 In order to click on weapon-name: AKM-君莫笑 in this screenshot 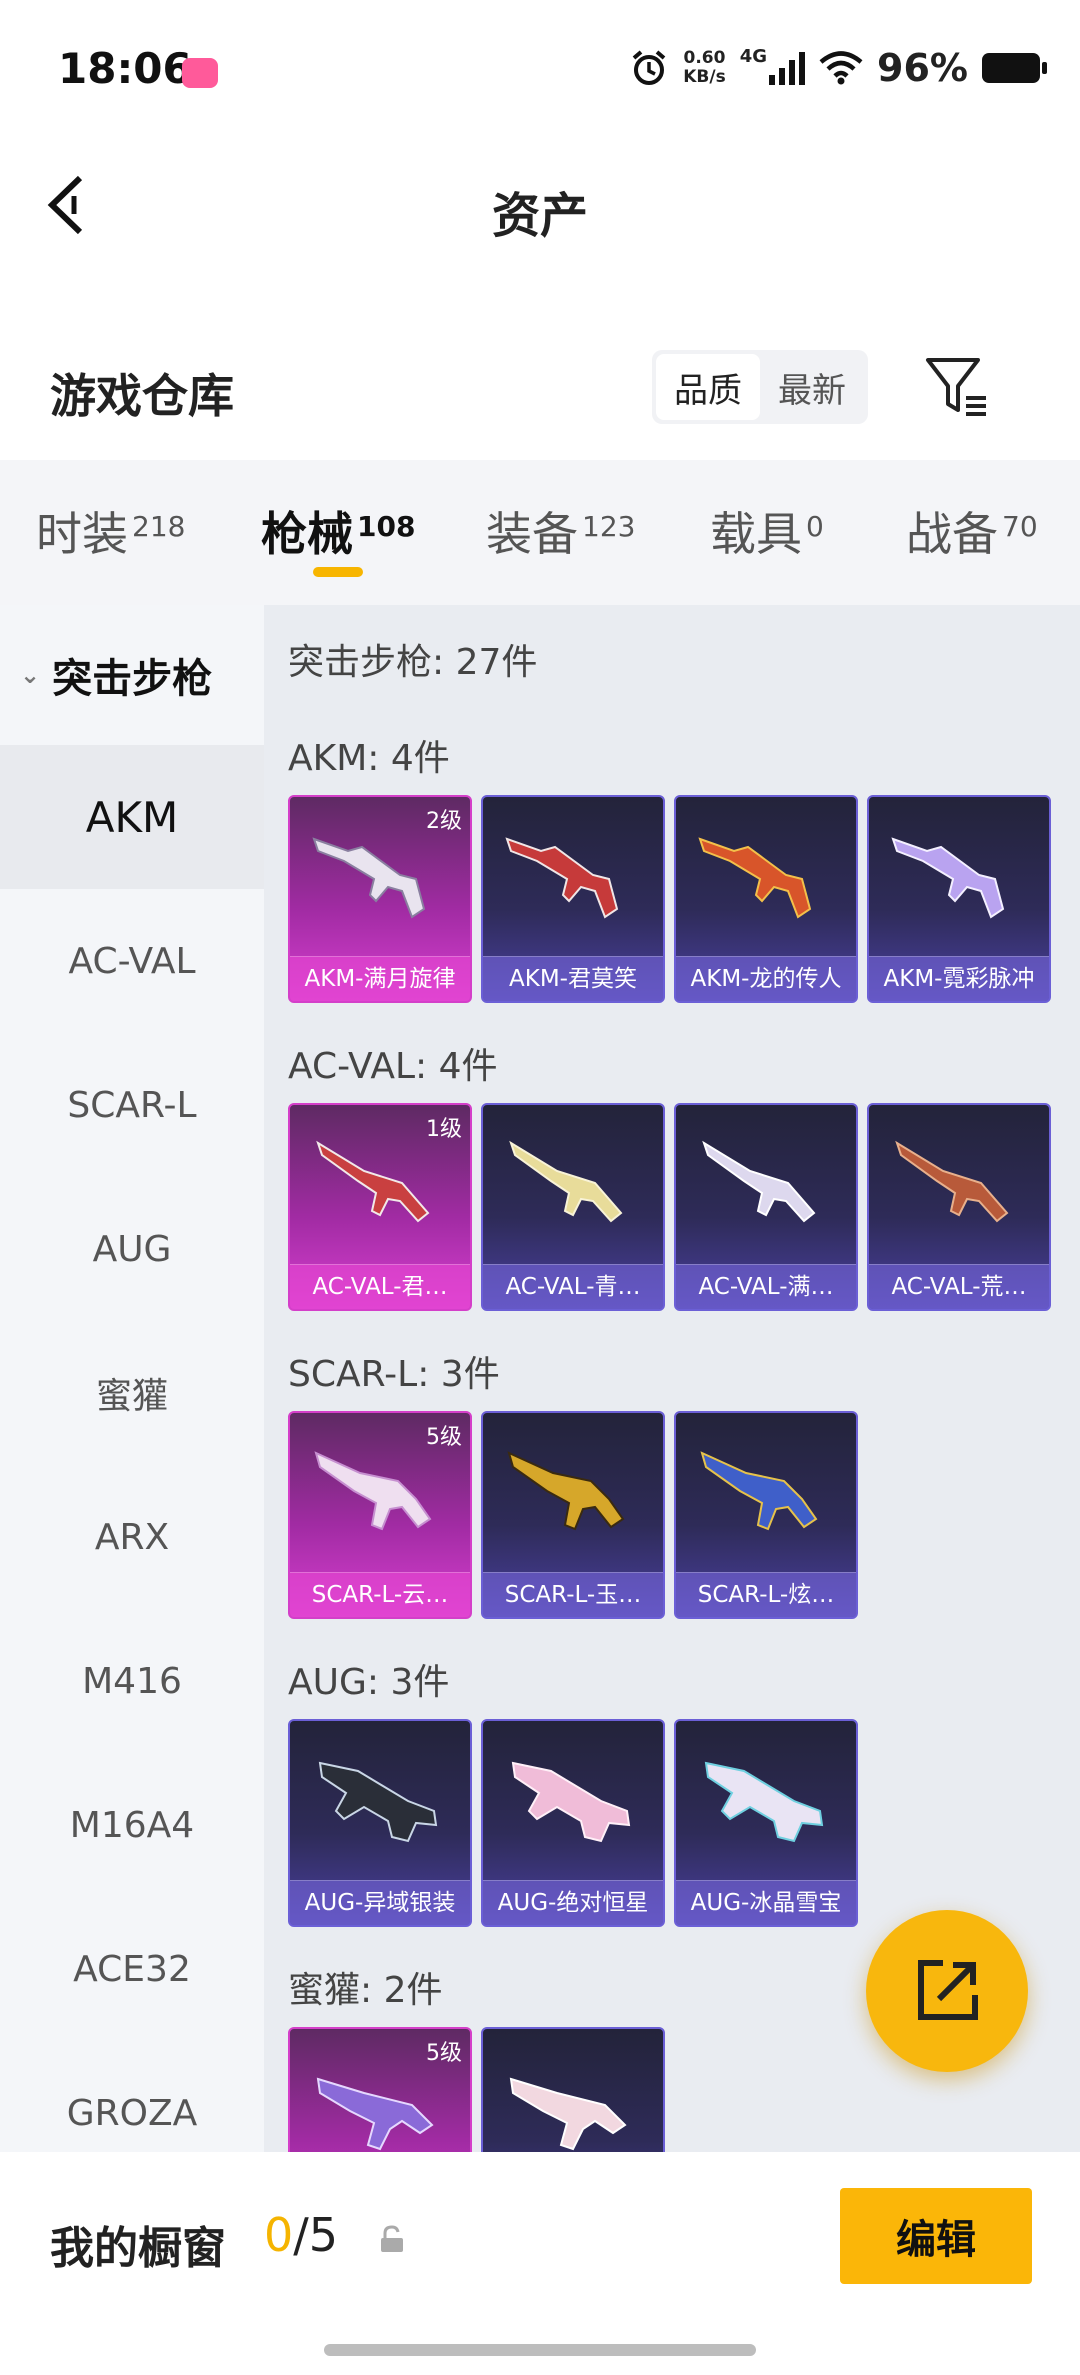, I will do `click(573, 978)`.